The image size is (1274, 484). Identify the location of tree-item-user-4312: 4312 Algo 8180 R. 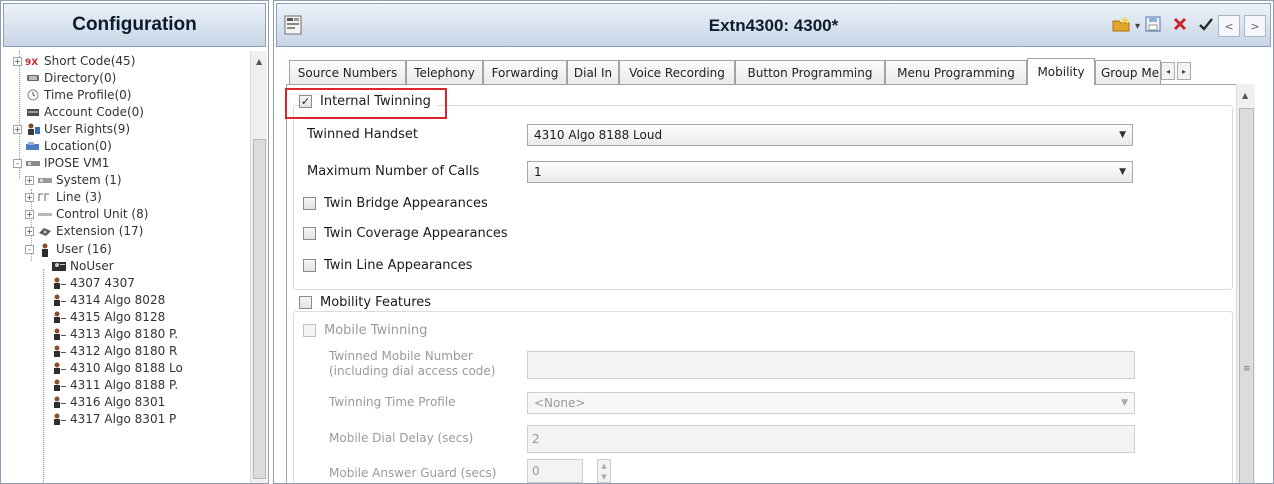
(114, 351).